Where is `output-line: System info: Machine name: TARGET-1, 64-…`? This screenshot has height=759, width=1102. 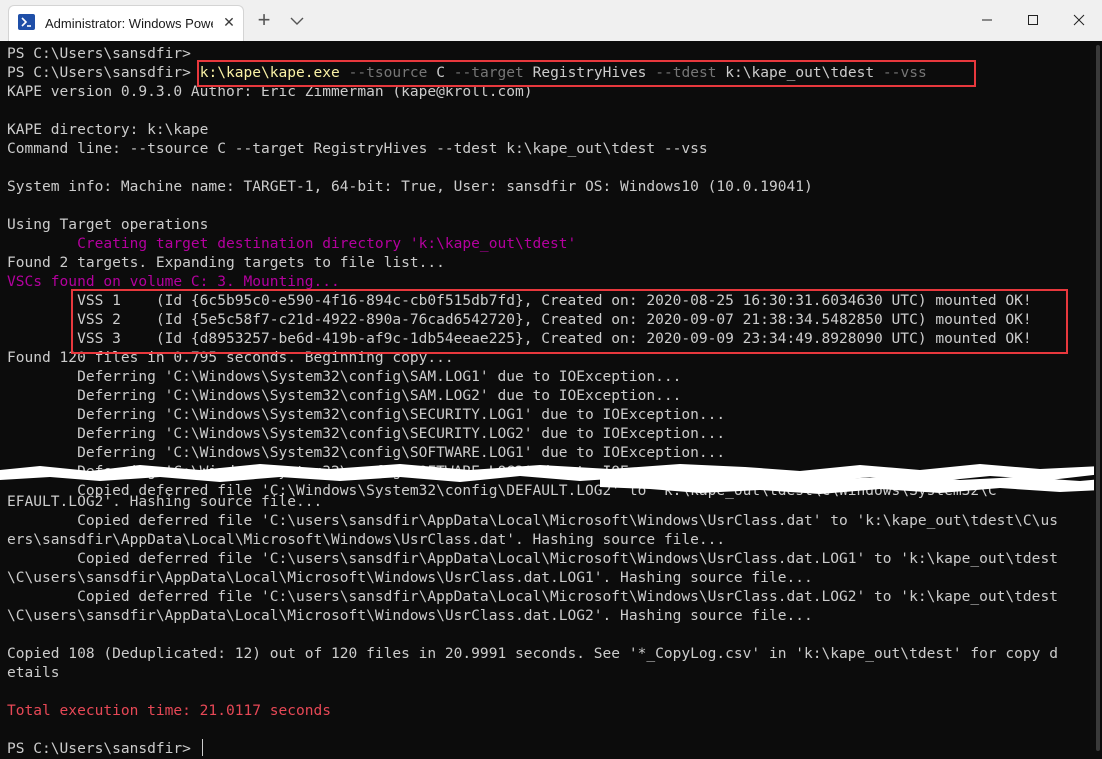
output-line: System info: Machine name: TARGET-1, 64-… is located at coordinates (410, 186).